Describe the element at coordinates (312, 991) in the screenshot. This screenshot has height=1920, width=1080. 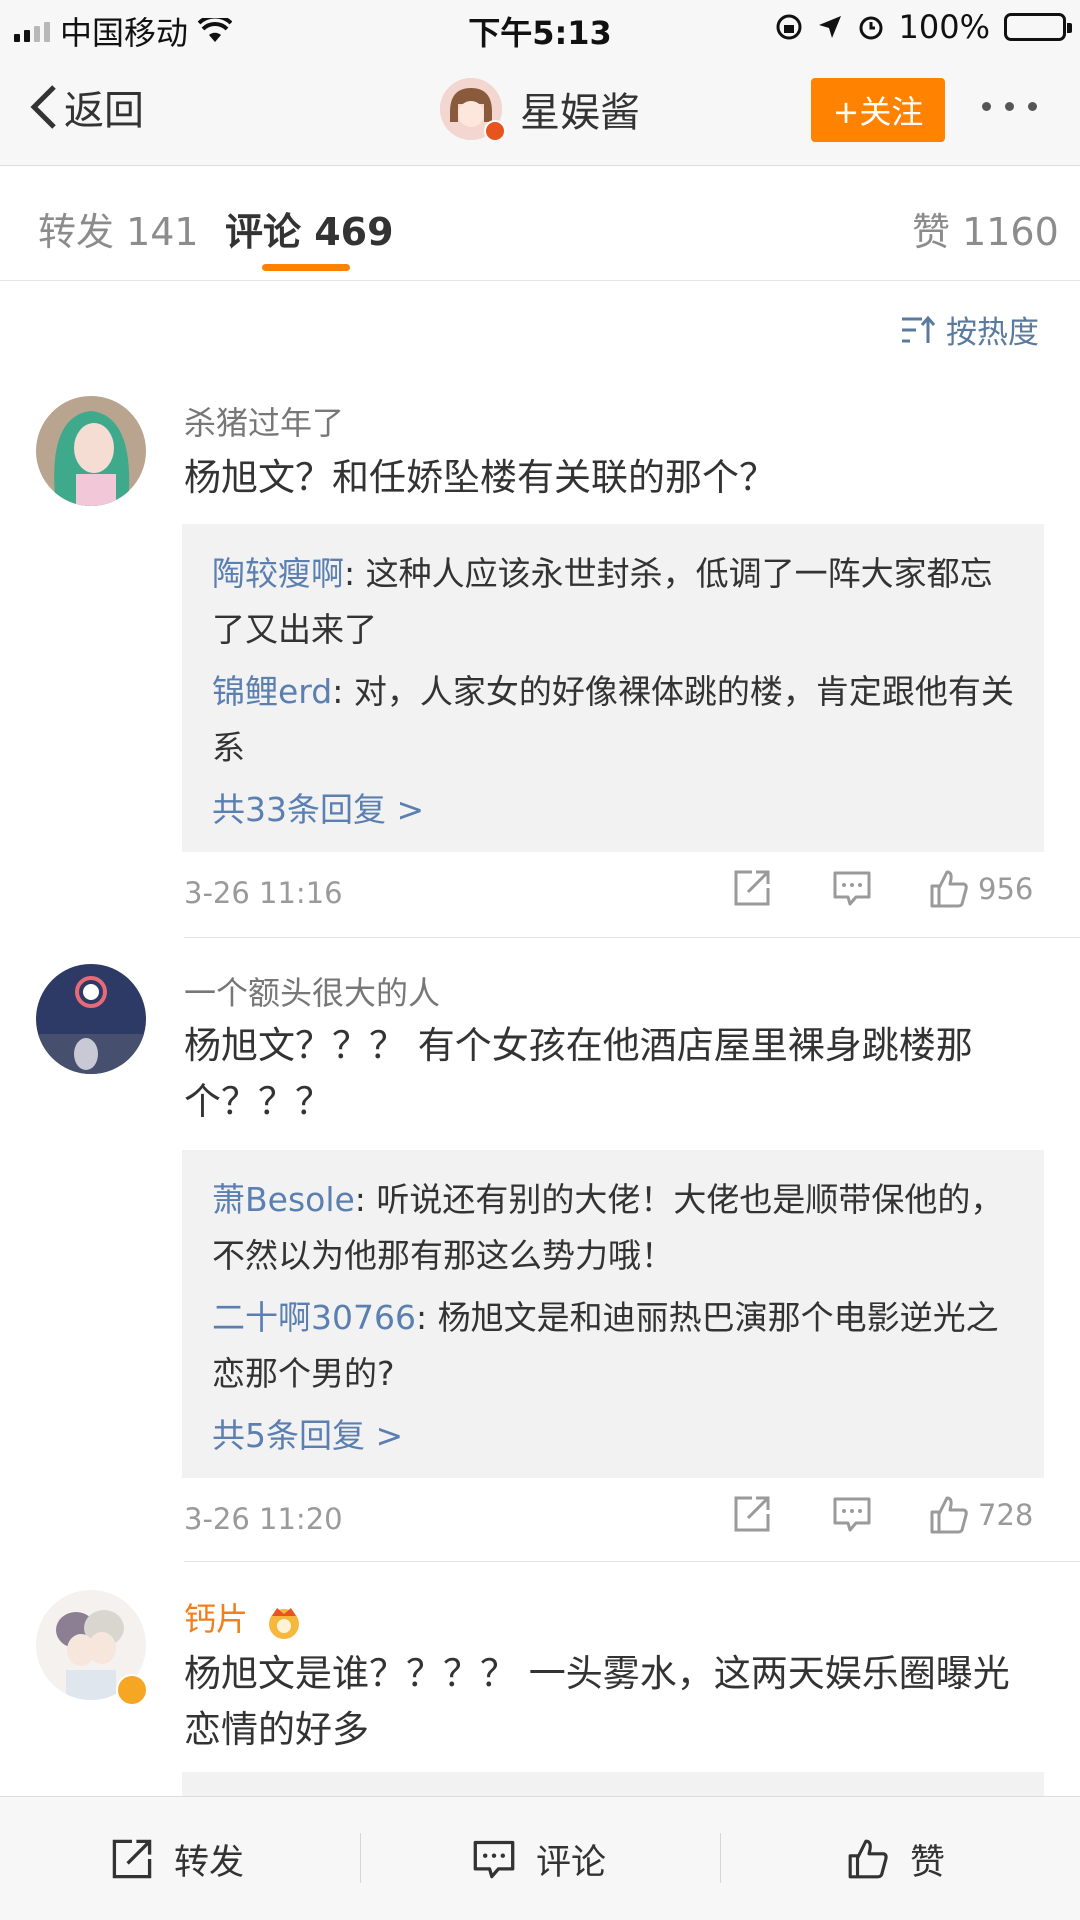
I see `username: 一个额头很大的人` at that location.